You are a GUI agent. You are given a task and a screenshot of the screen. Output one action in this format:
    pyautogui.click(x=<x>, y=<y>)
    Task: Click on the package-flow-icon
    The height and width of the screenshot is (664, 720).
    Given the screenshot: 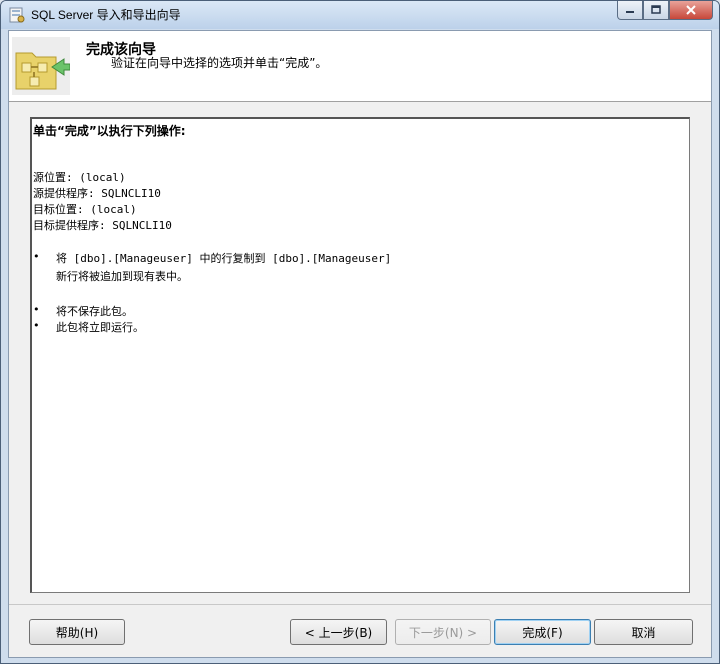 What is the action you would take?
    pyautogui.click(x=41, y=66)
    